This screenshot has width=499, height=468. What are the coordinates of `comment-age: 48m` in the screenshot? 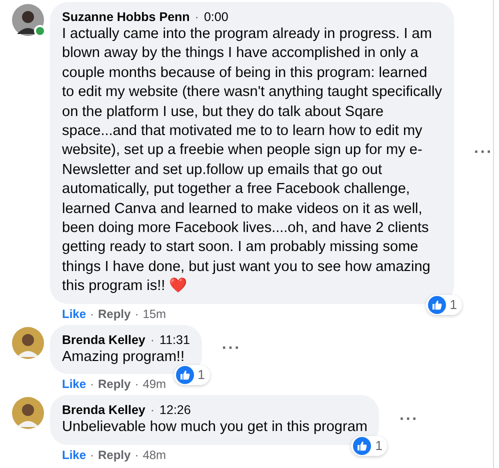 It's located at (154, 455).